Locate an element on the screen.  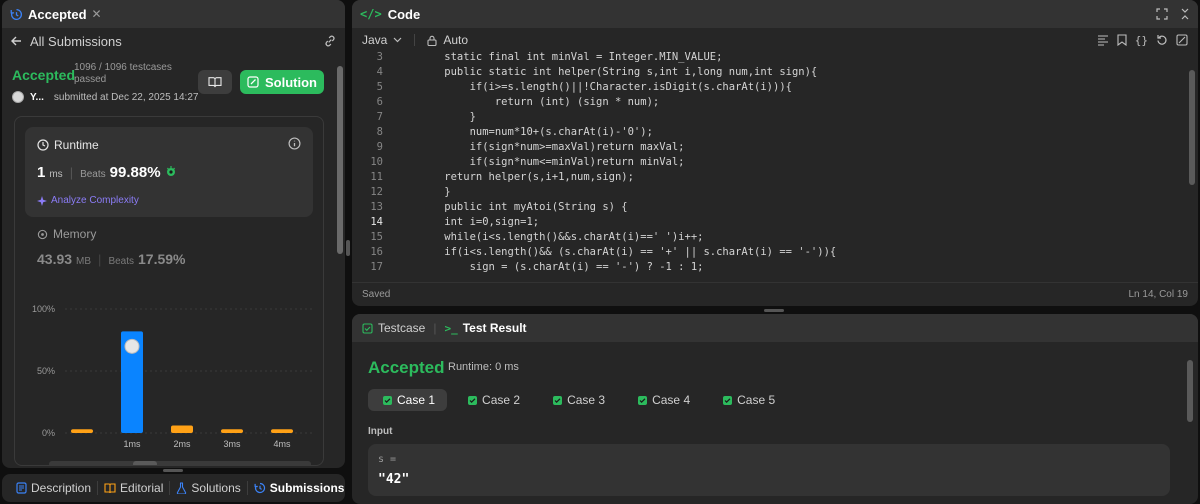
case-tab-5: Case 5 is located at coordinates (747, 400).